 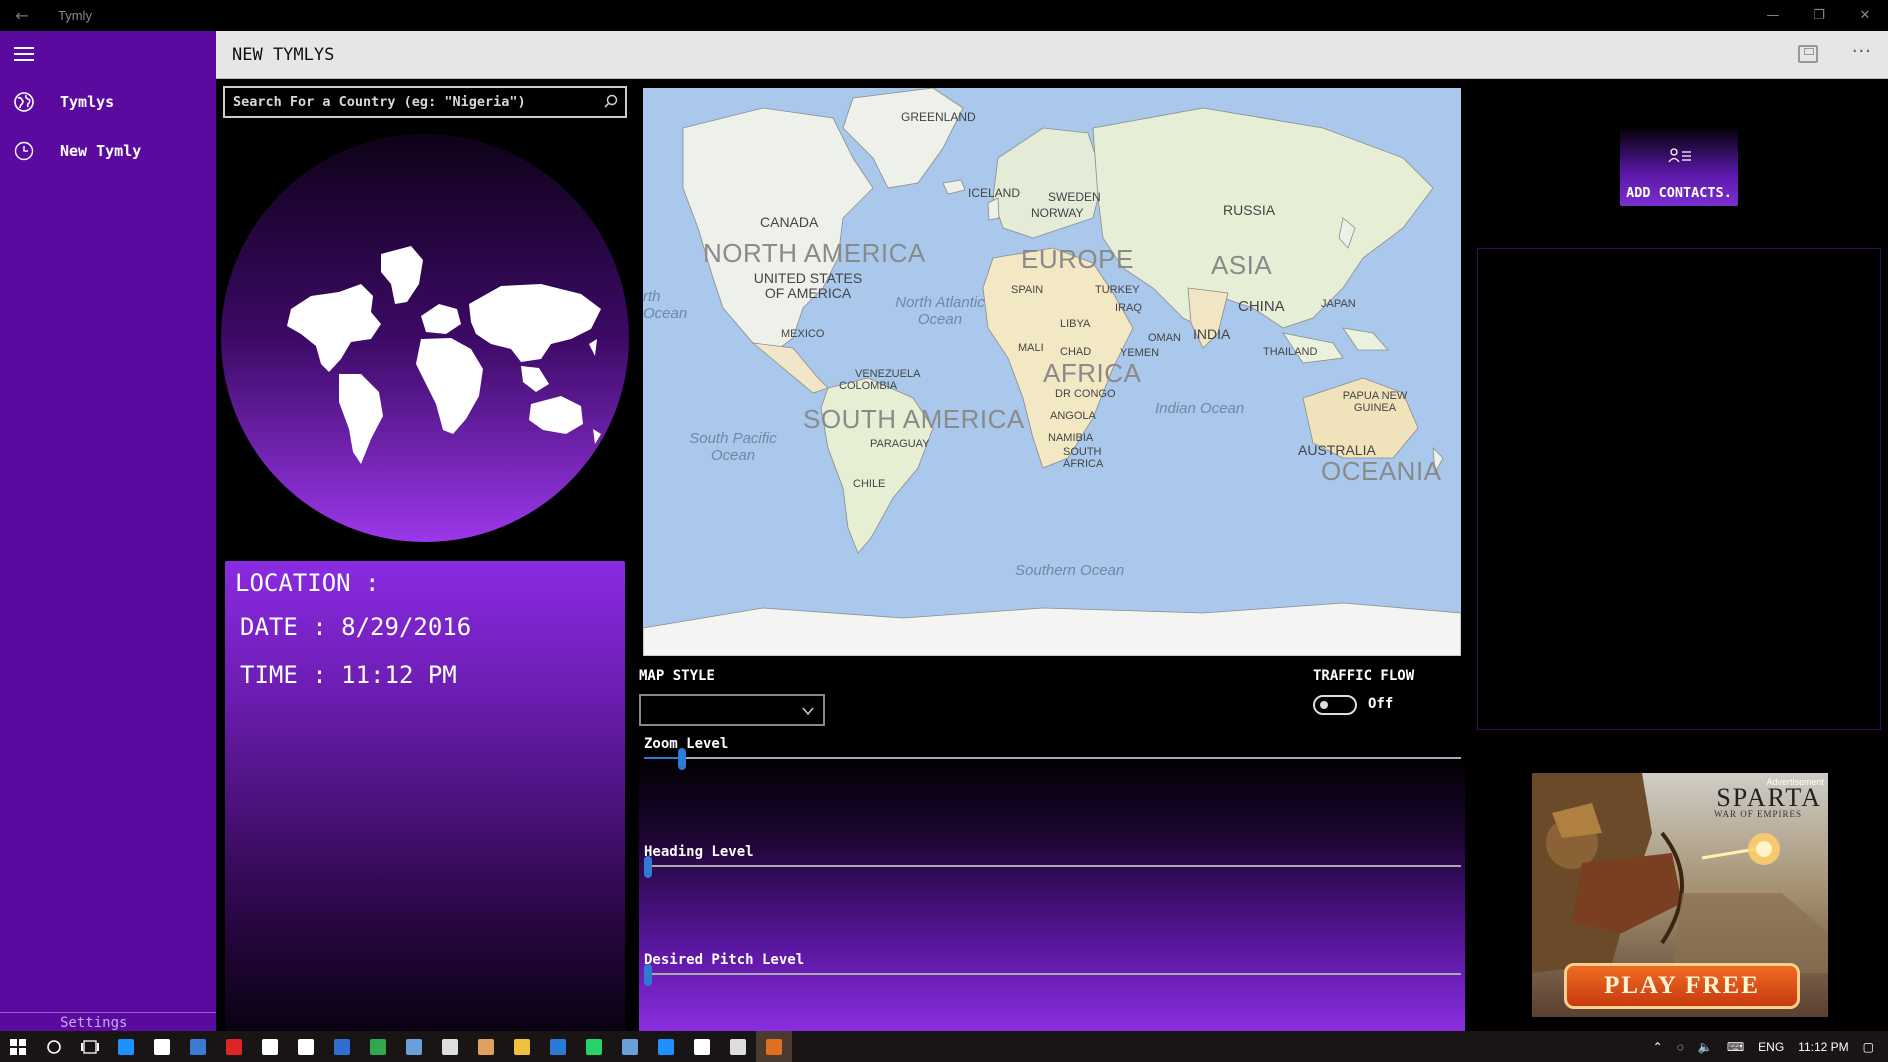 I want to click on map-label-japan: JAPAN, so click(x=1338, y=304).